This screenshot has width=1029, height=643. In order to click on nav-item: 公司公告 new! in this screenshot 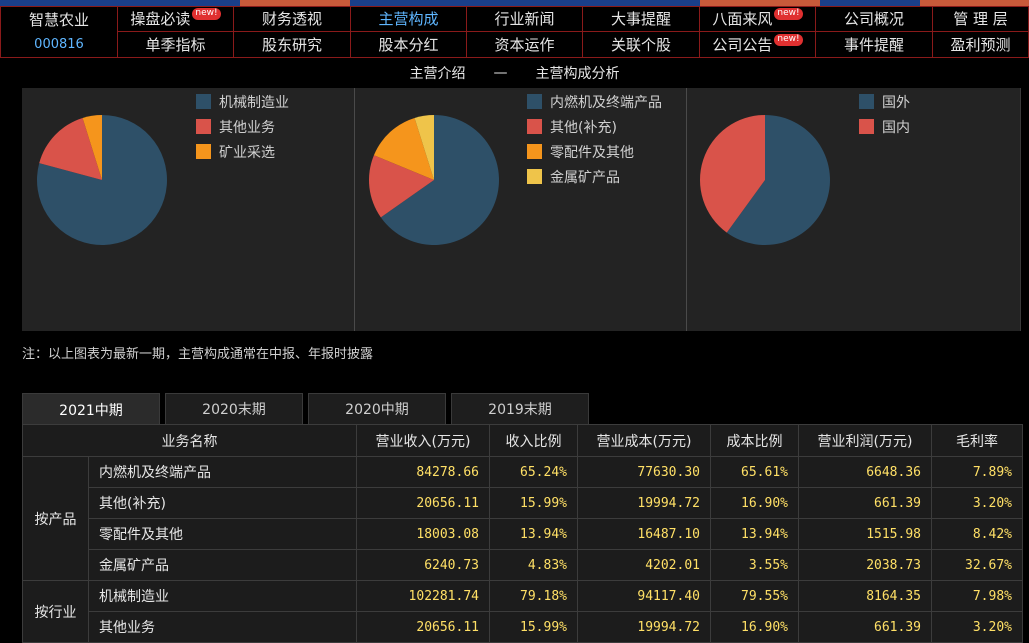, I will do `click(758, 45)`.